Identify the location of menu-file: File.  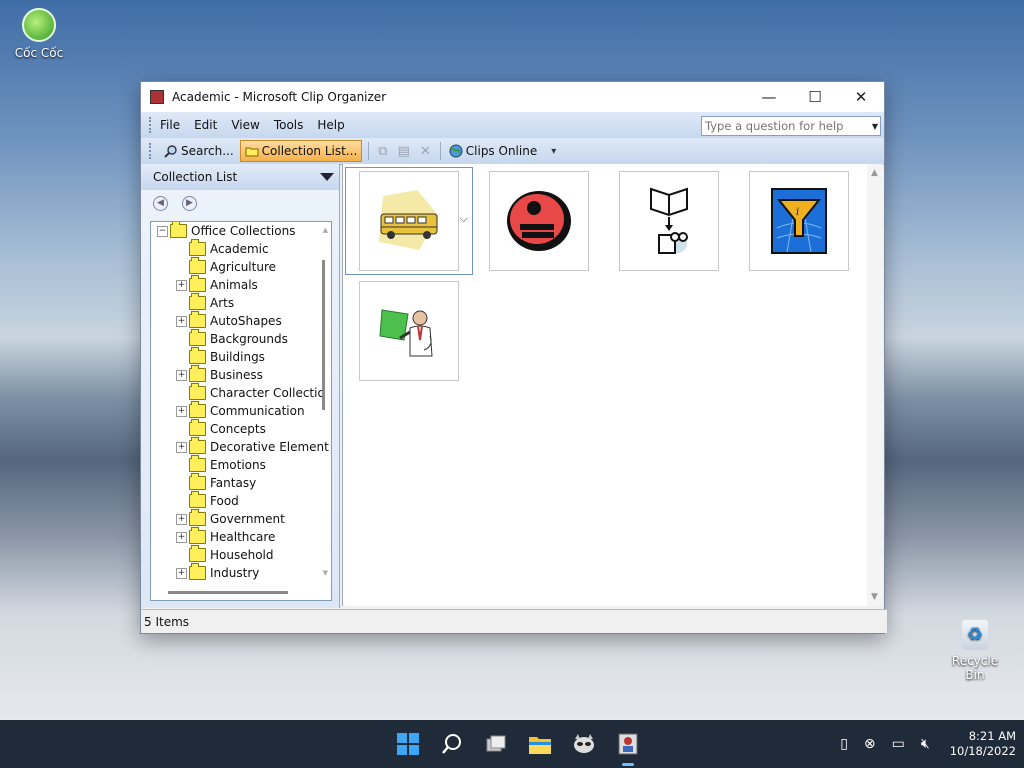
(170, 125).